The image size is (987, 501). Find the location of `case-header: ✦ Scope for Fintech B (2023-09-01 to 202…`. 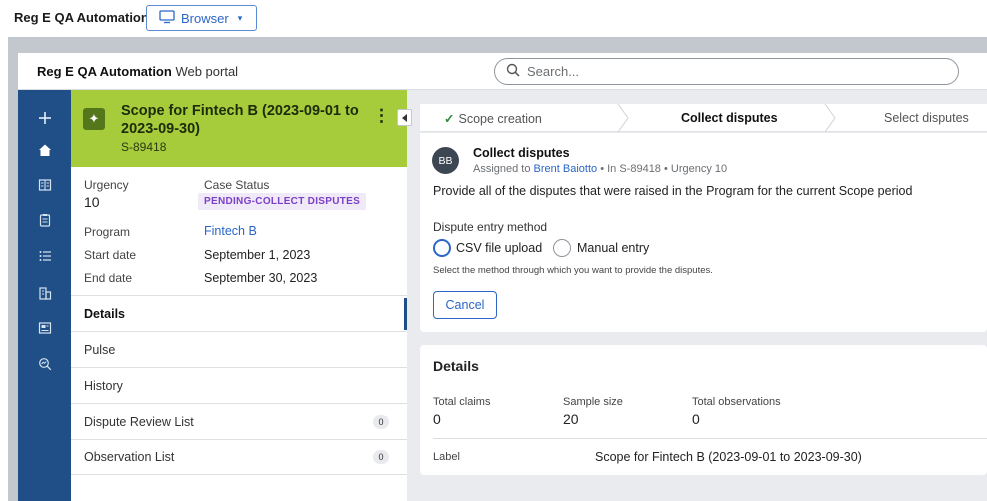

case-header: ✦ Scope for Fintech B (2023-09-01 to 202… is located at coordinates (239, 128).